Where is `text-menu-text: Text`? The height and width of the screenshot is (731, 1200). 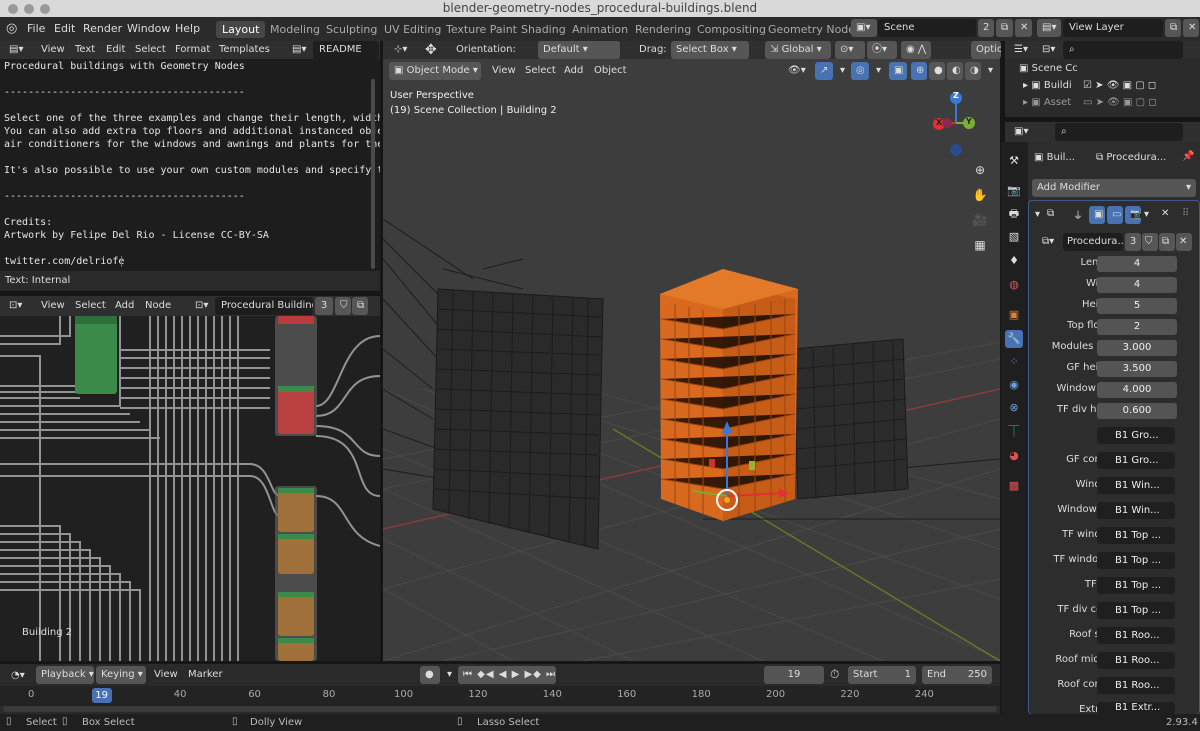
text-menu-text: Text is located at coordinates (85, 49).